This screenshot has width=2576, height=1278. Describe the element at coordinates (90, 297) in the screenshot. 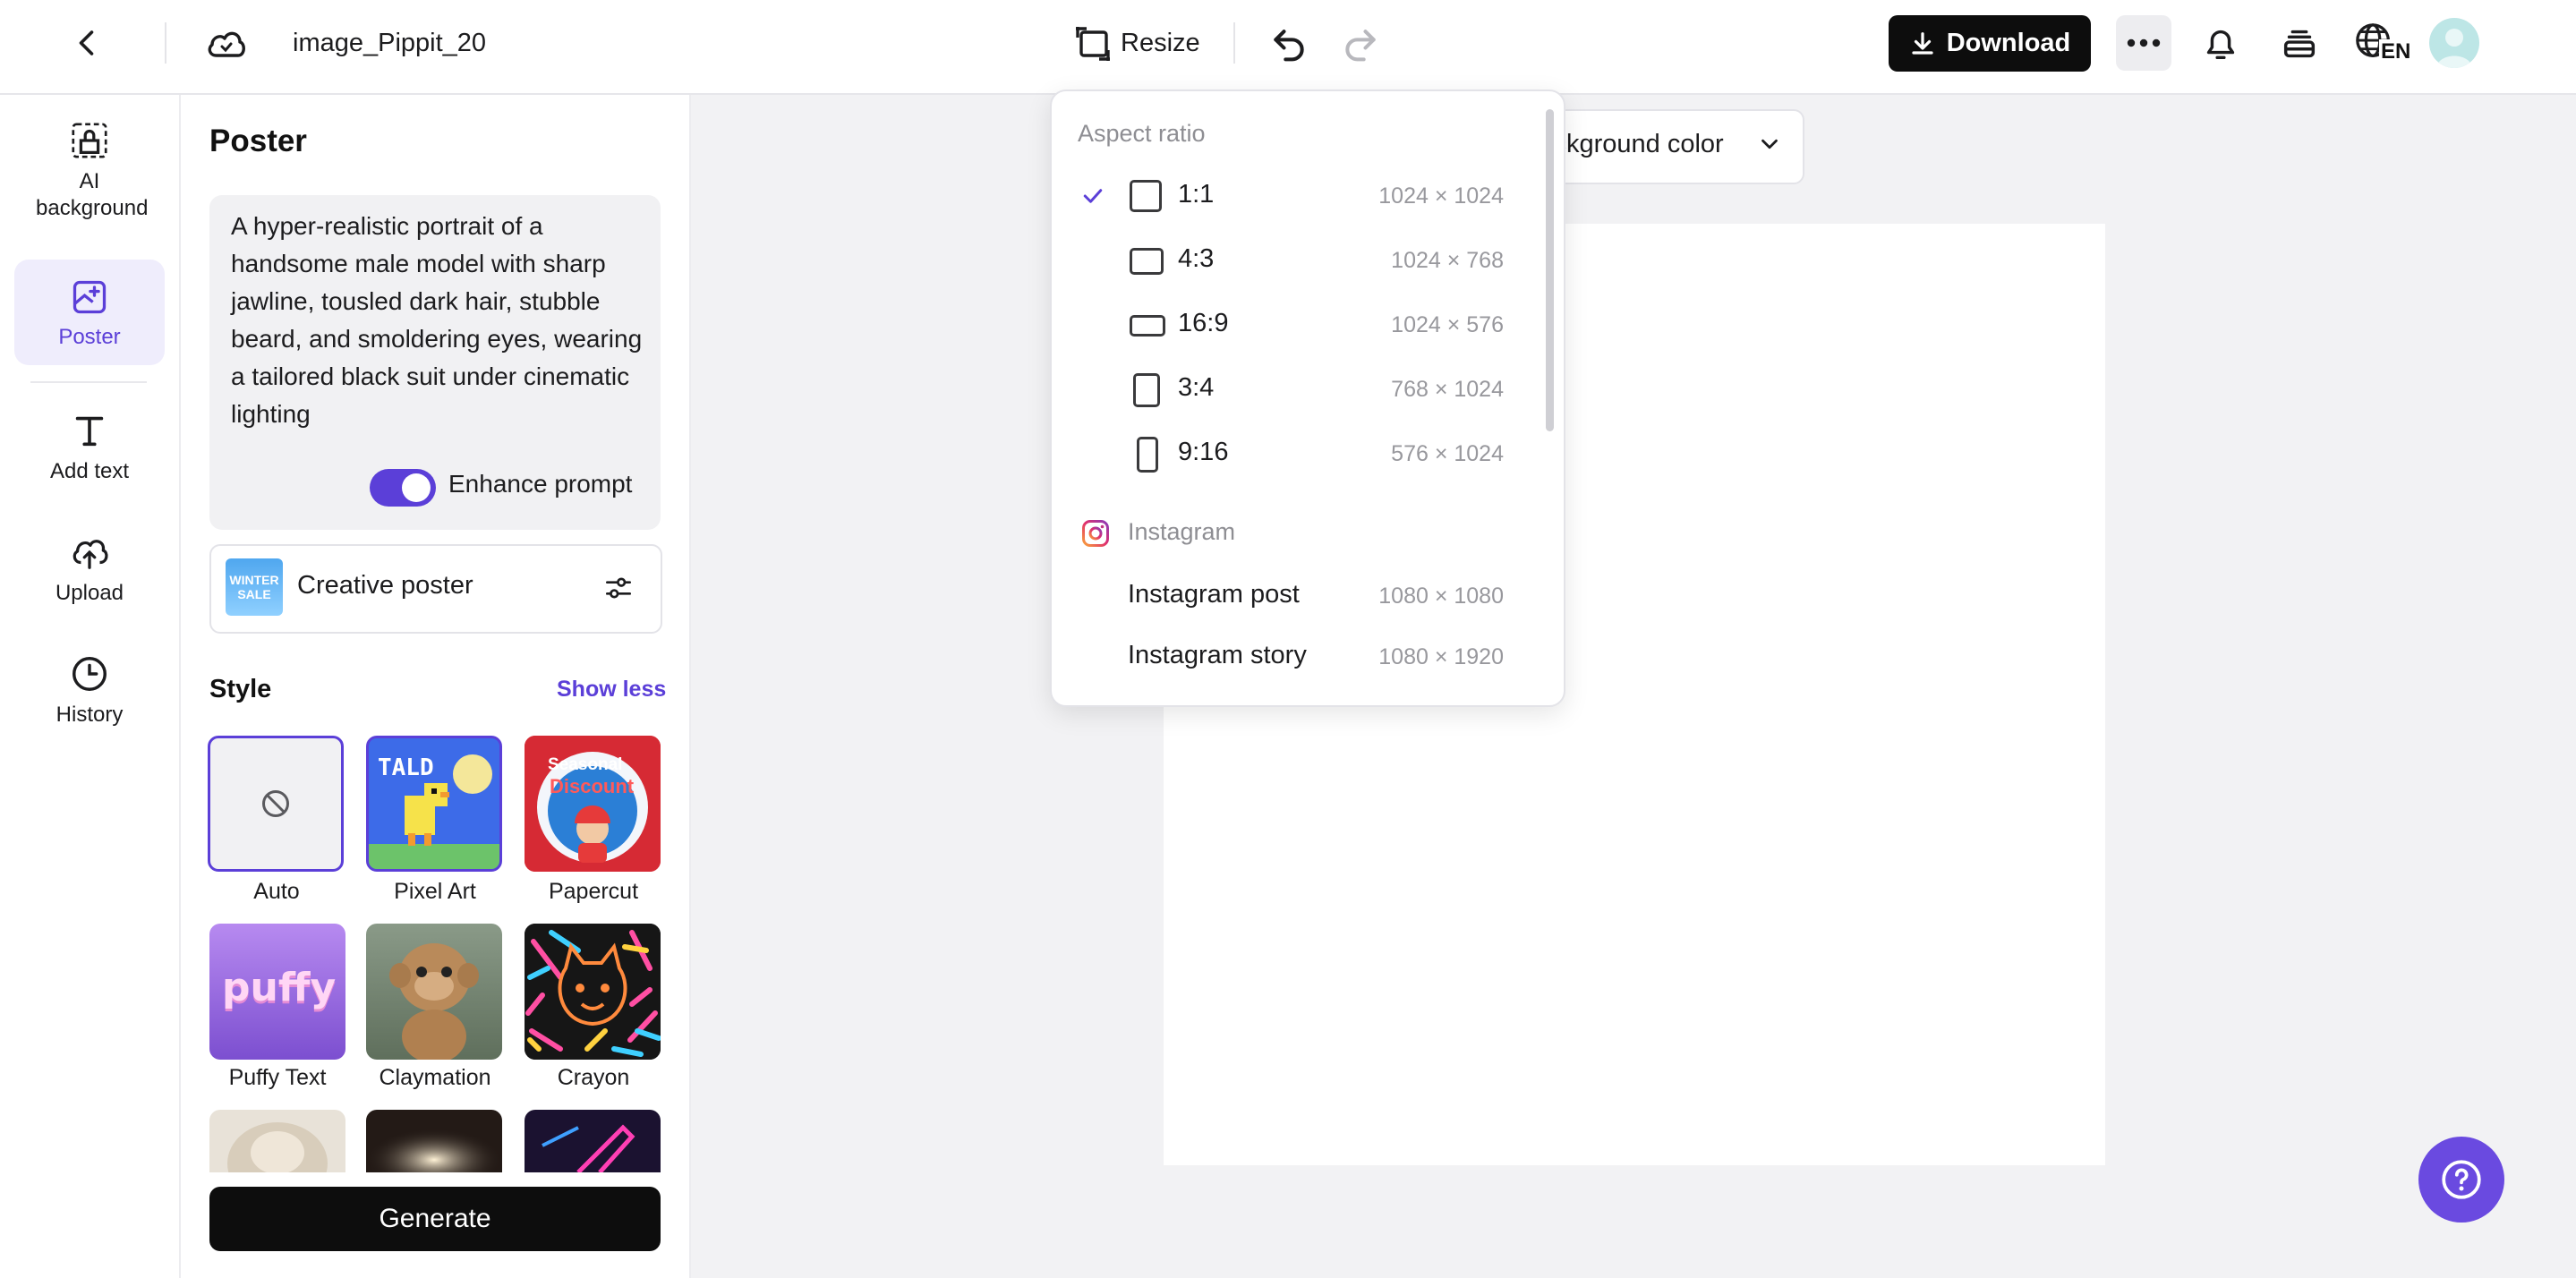

I see `poster-icon` at that location.